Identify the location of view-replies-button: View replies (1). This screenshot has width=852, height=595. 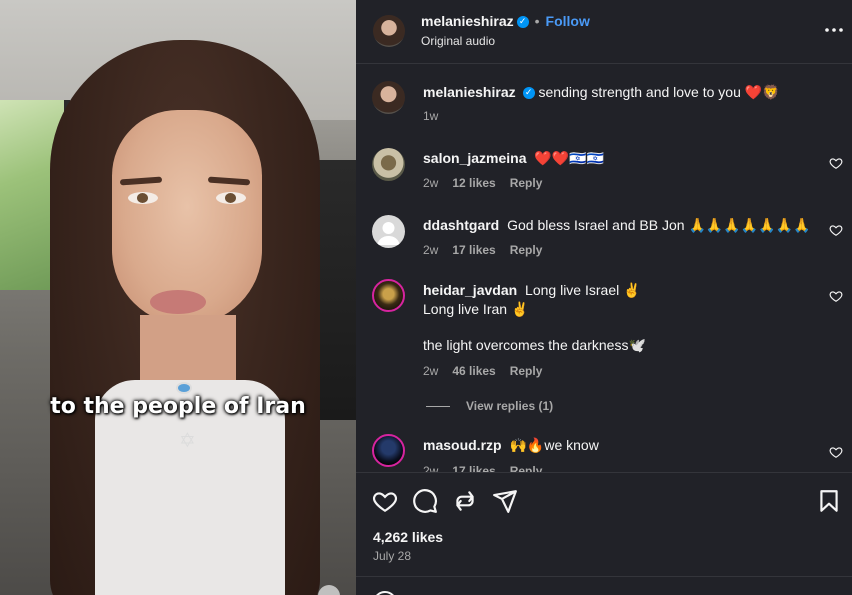
(489, 406).